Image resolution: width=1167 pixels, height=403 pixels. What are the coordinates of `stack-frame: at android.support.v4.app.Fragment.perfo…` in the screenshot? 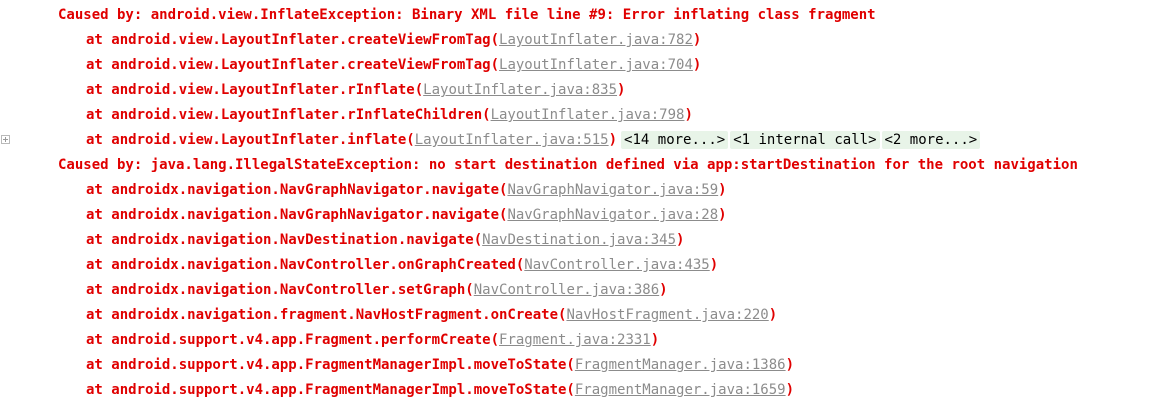 It's located at (329, 340).